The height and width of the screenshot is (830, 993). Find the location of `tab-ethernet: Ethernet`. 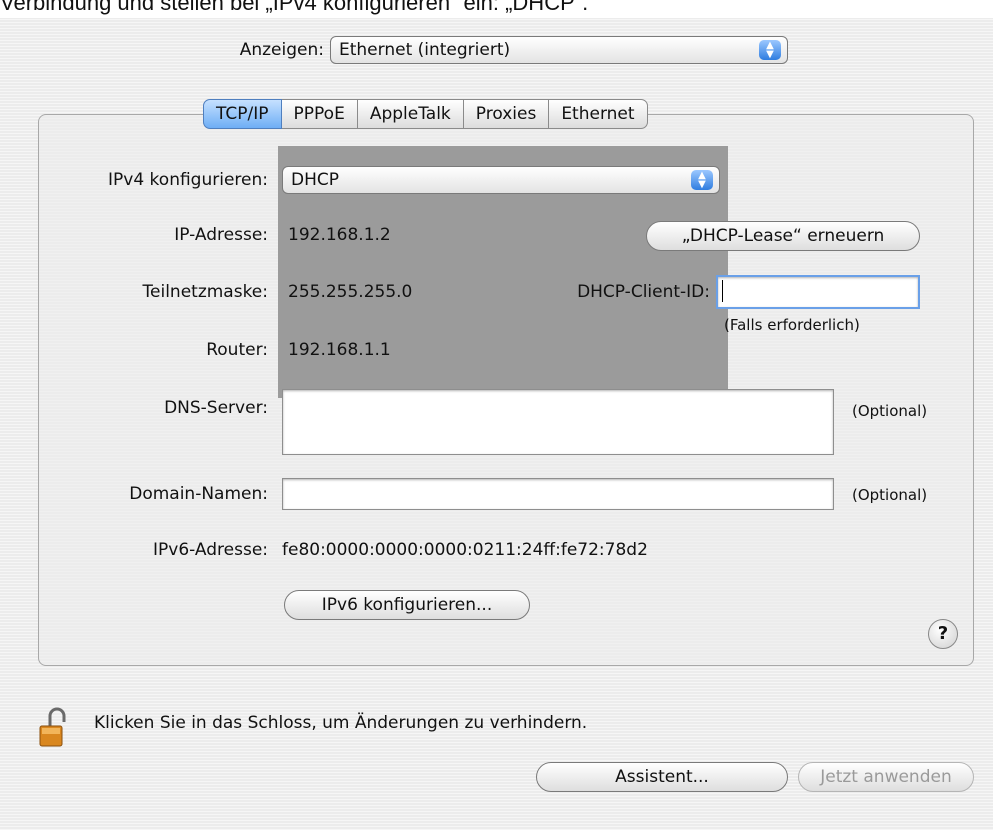

tab-ethernet: Ethernet is located at coordinates (598, 114).